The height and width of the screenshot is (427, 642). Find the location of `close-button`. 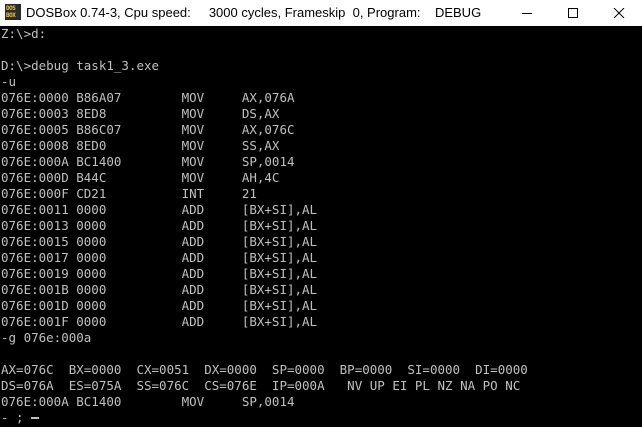

close-button is located at coordinates (619, 13).